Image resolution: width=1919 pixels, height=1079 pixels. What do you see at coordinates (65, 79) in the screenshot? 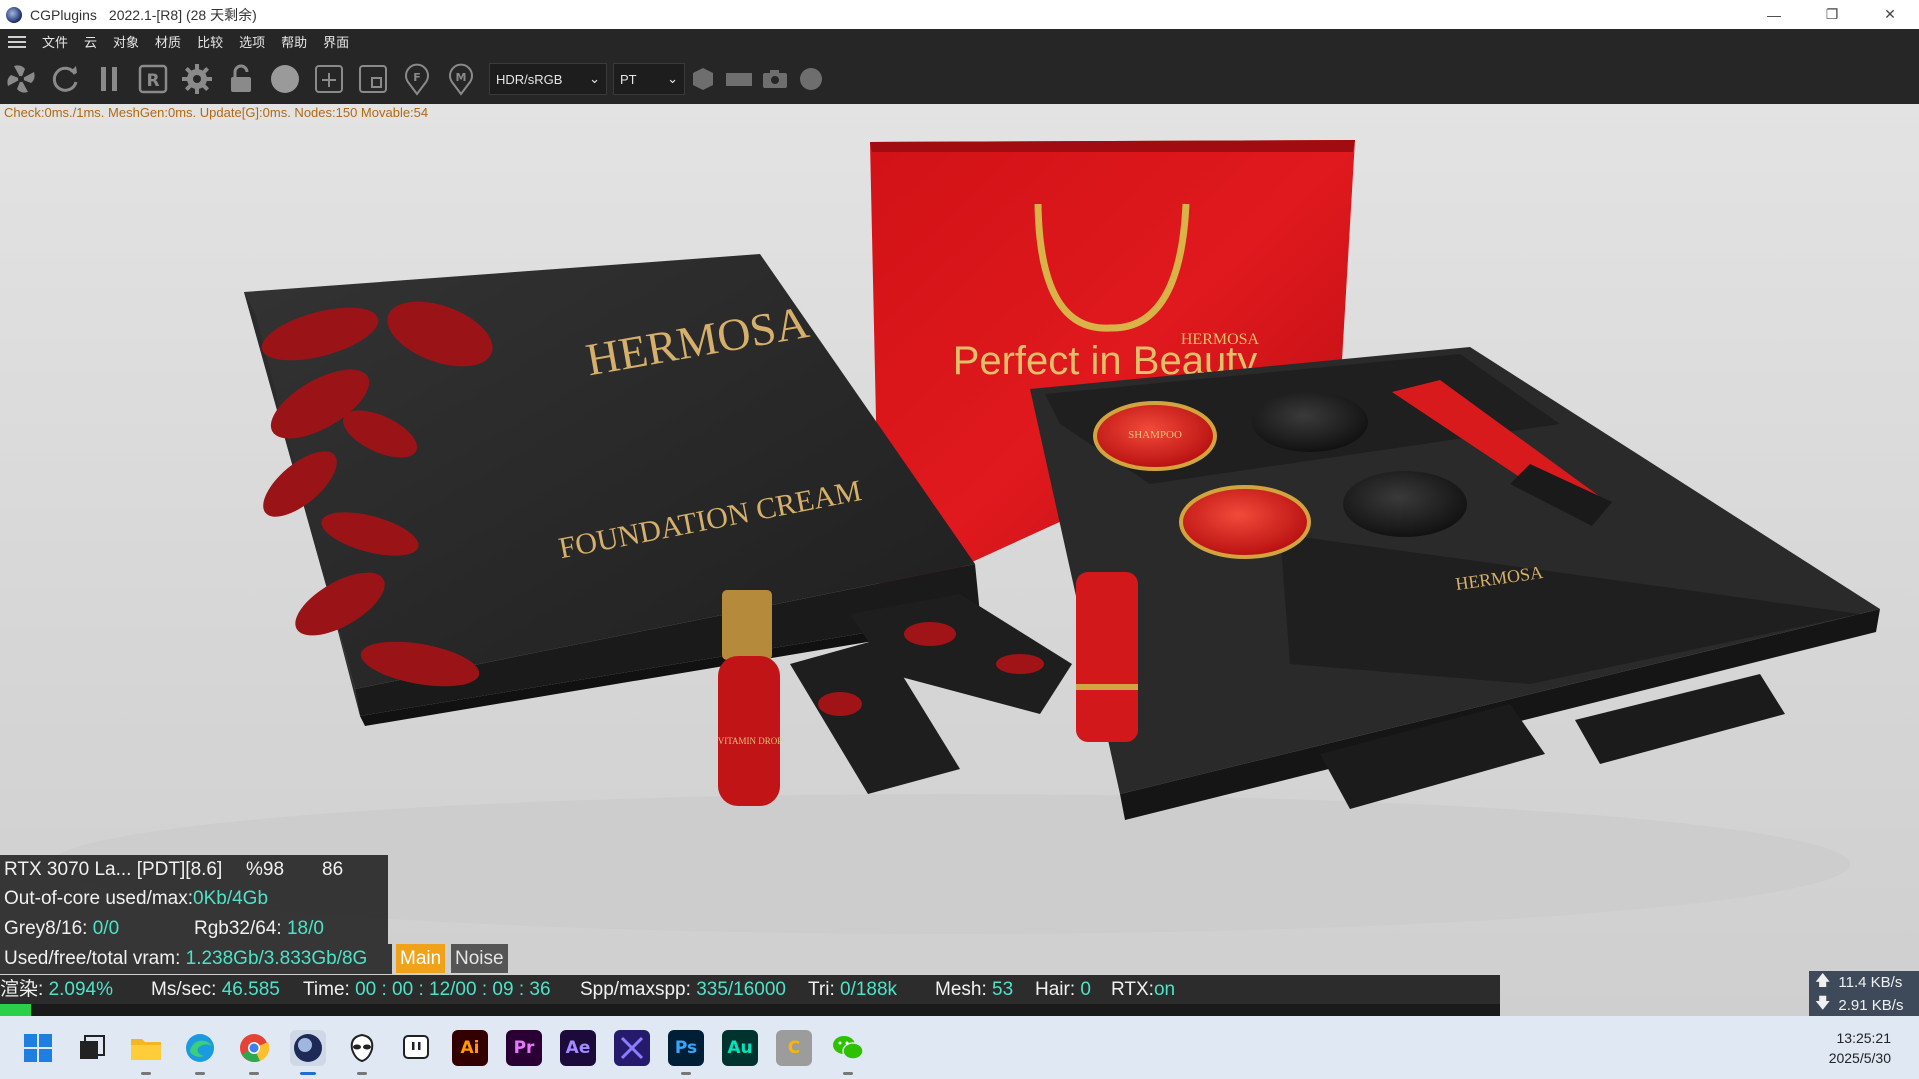
I see `refresh-icon` at bounding box center [65, 79].